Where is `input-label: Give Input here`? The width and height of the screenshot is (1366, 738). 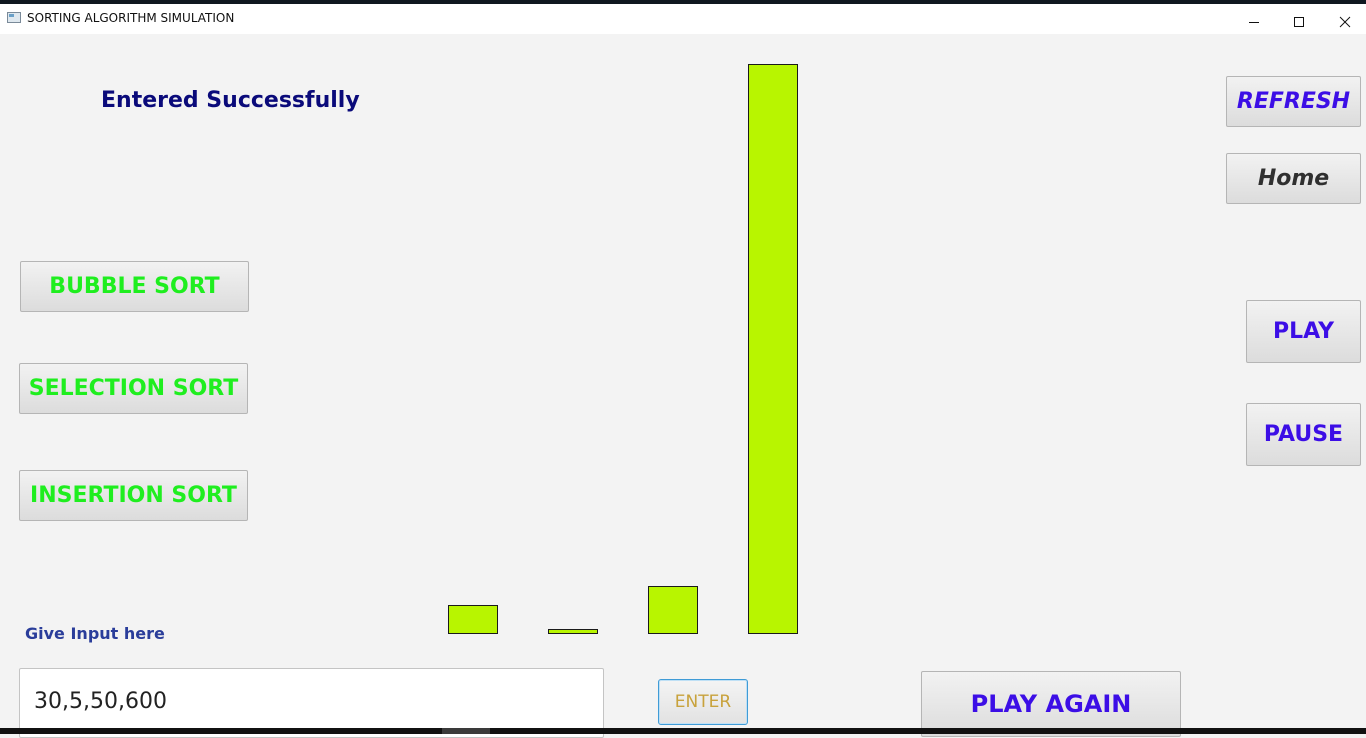 input-label: Give Input here is located at coordinates (95, 633).